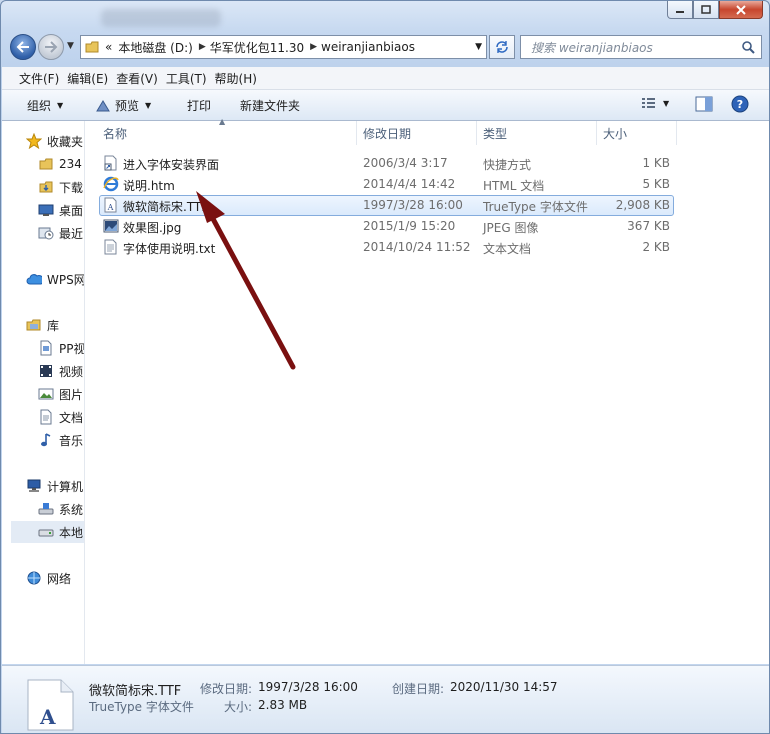  I want to click on sidebar-item-label: PP视, so click(72, 348).